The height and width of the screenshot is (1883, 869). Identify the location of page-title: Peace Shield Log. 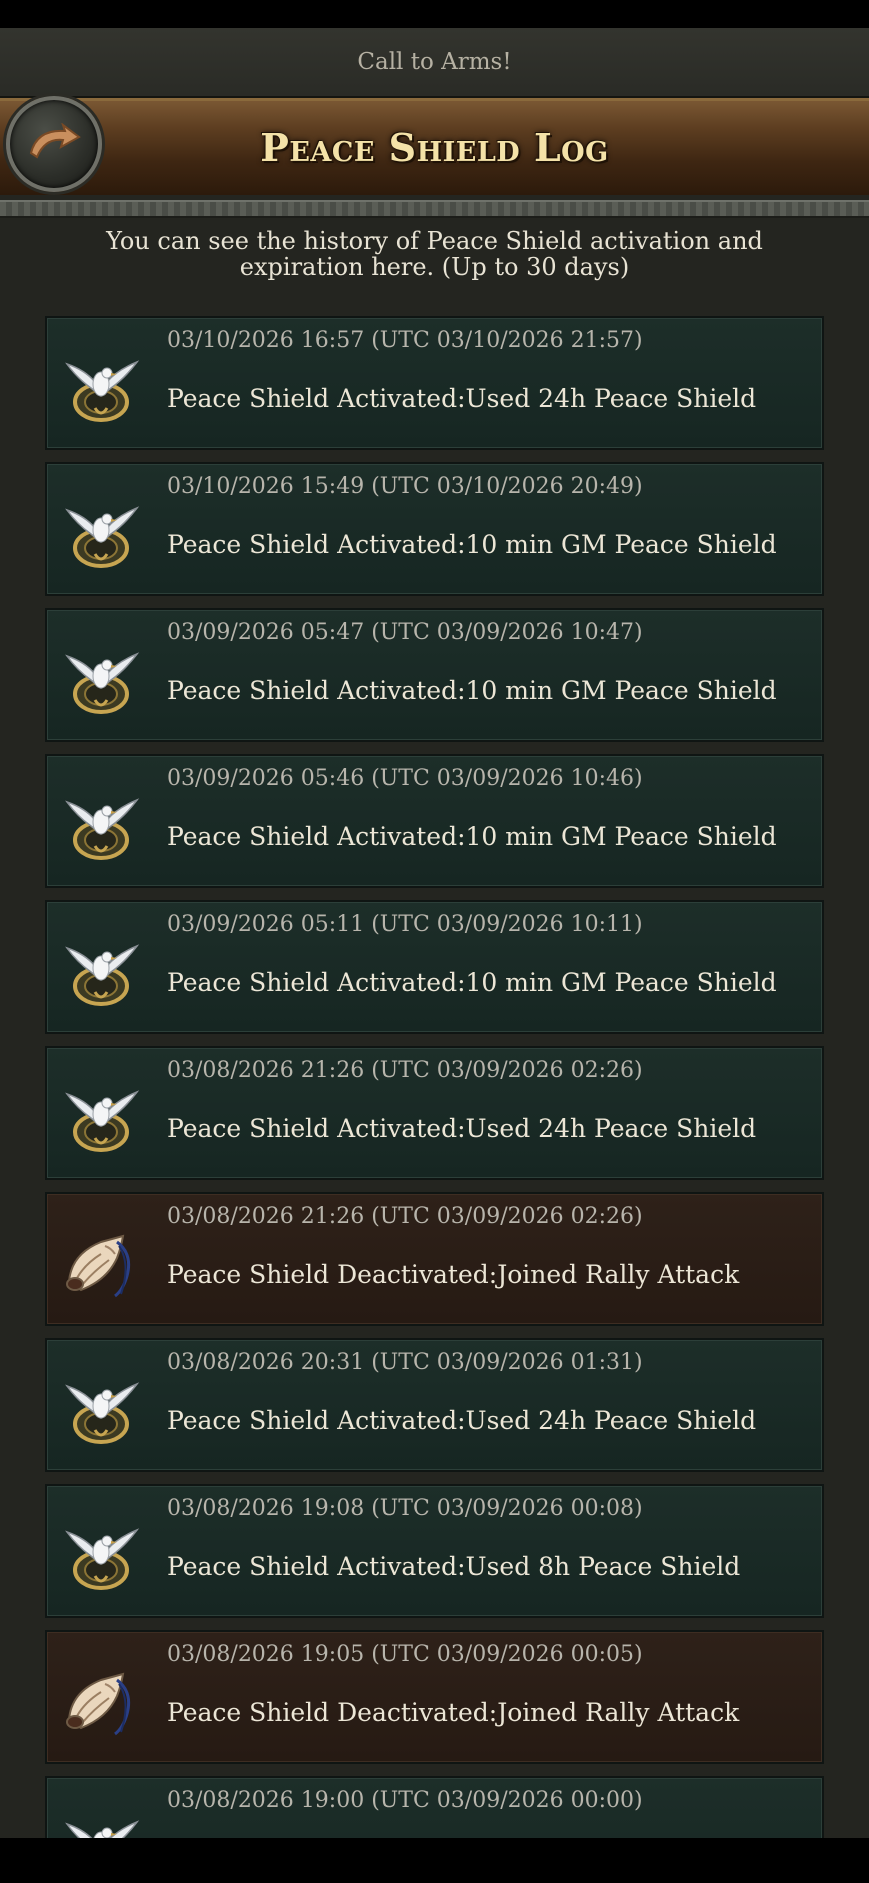
(434, 147).